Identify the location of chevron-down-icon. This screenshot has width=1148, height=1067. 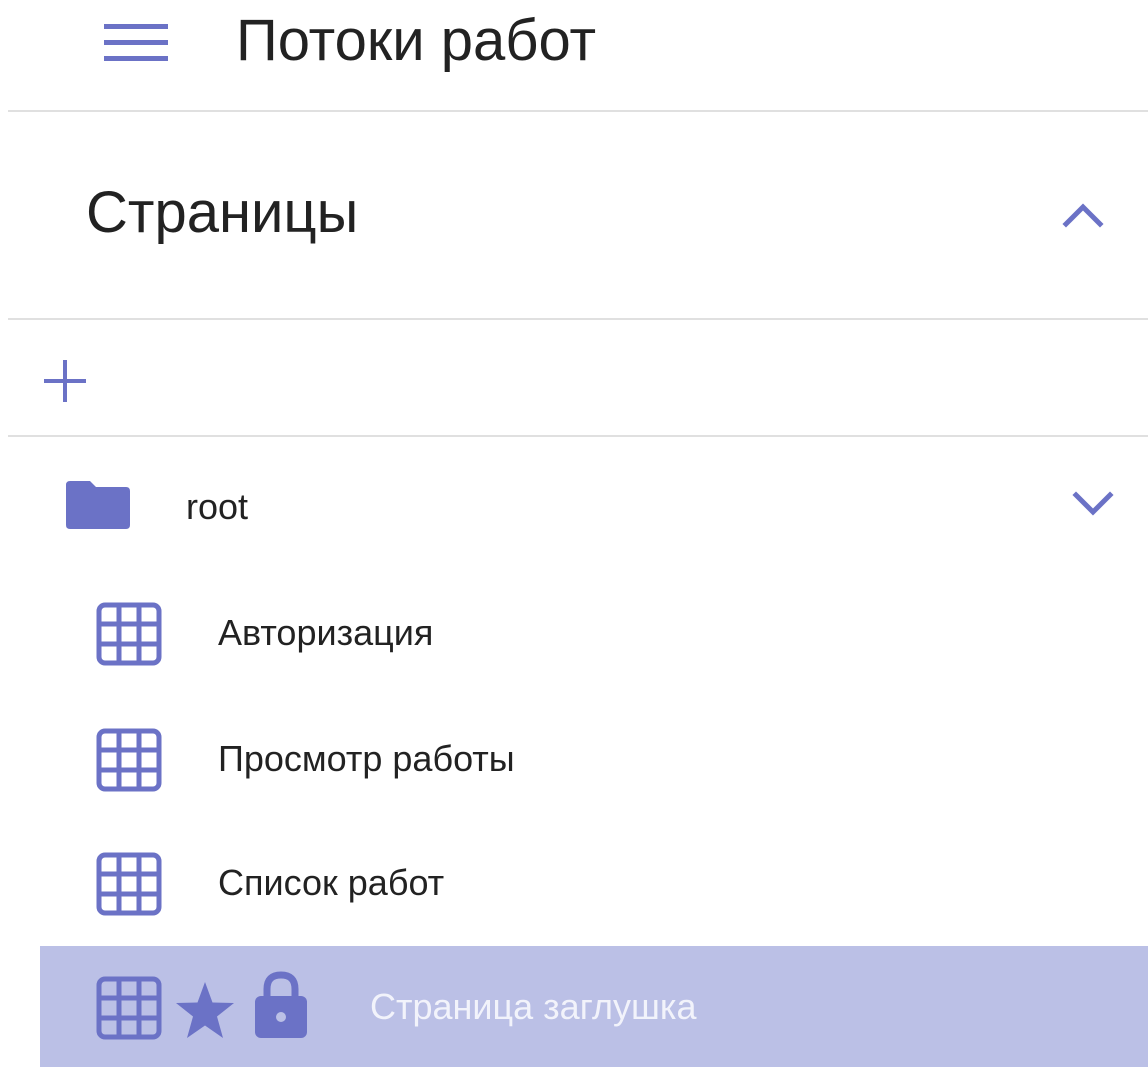
(1093, 504).